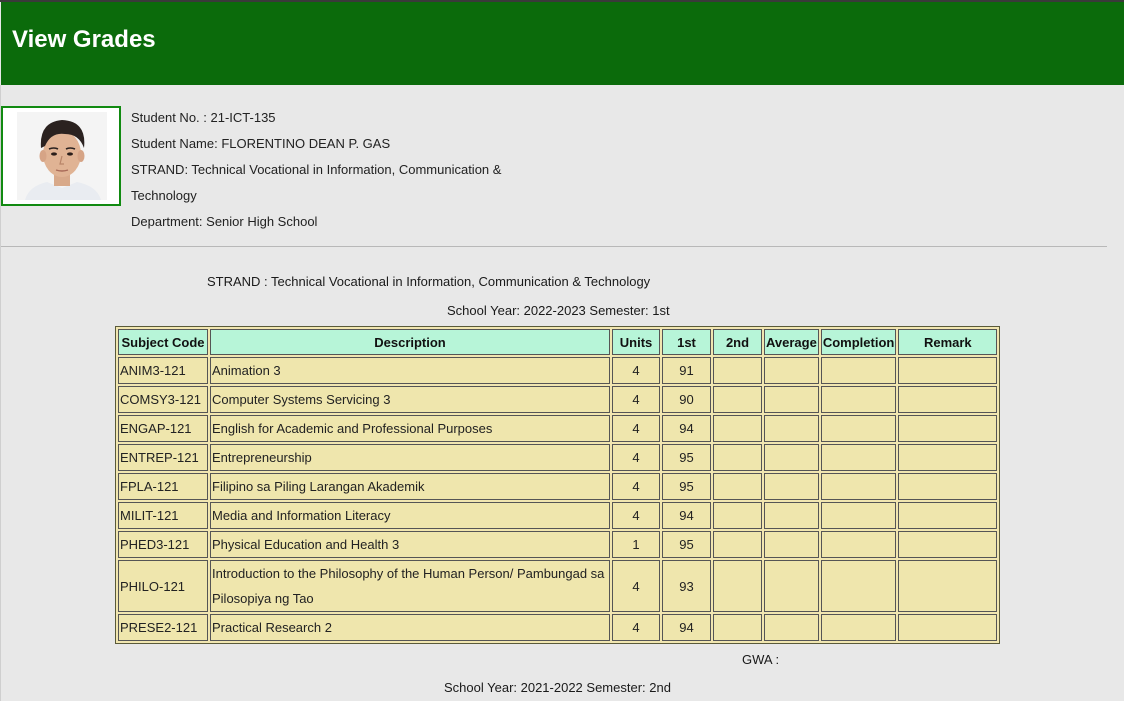 The height and width of the screenshot is (701, 1124). Describe the element at coordinates (558, 310) in the screenshot. I see `semester-heading: School Year: 2022-2023 Semester: 1st` at that location.